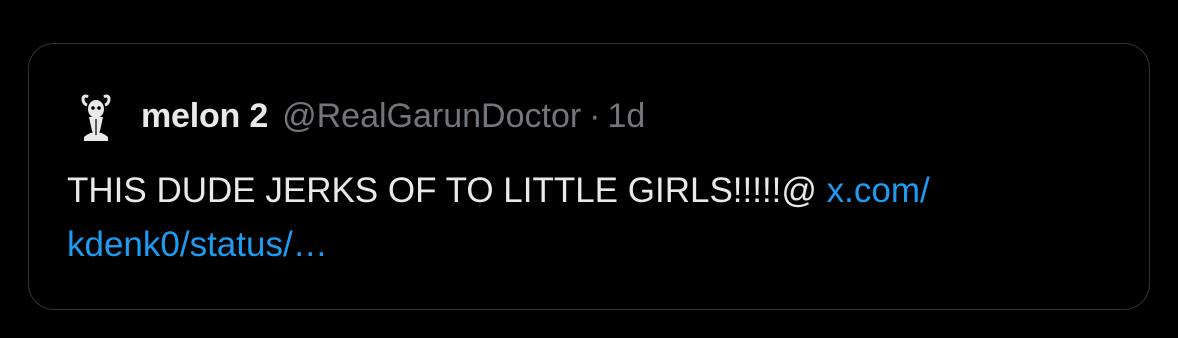 This screenshot has height=338, width=1178. I want to click on tweet-header: melon 2 @RealGarunDoctor · 1d, so click(360, 116).